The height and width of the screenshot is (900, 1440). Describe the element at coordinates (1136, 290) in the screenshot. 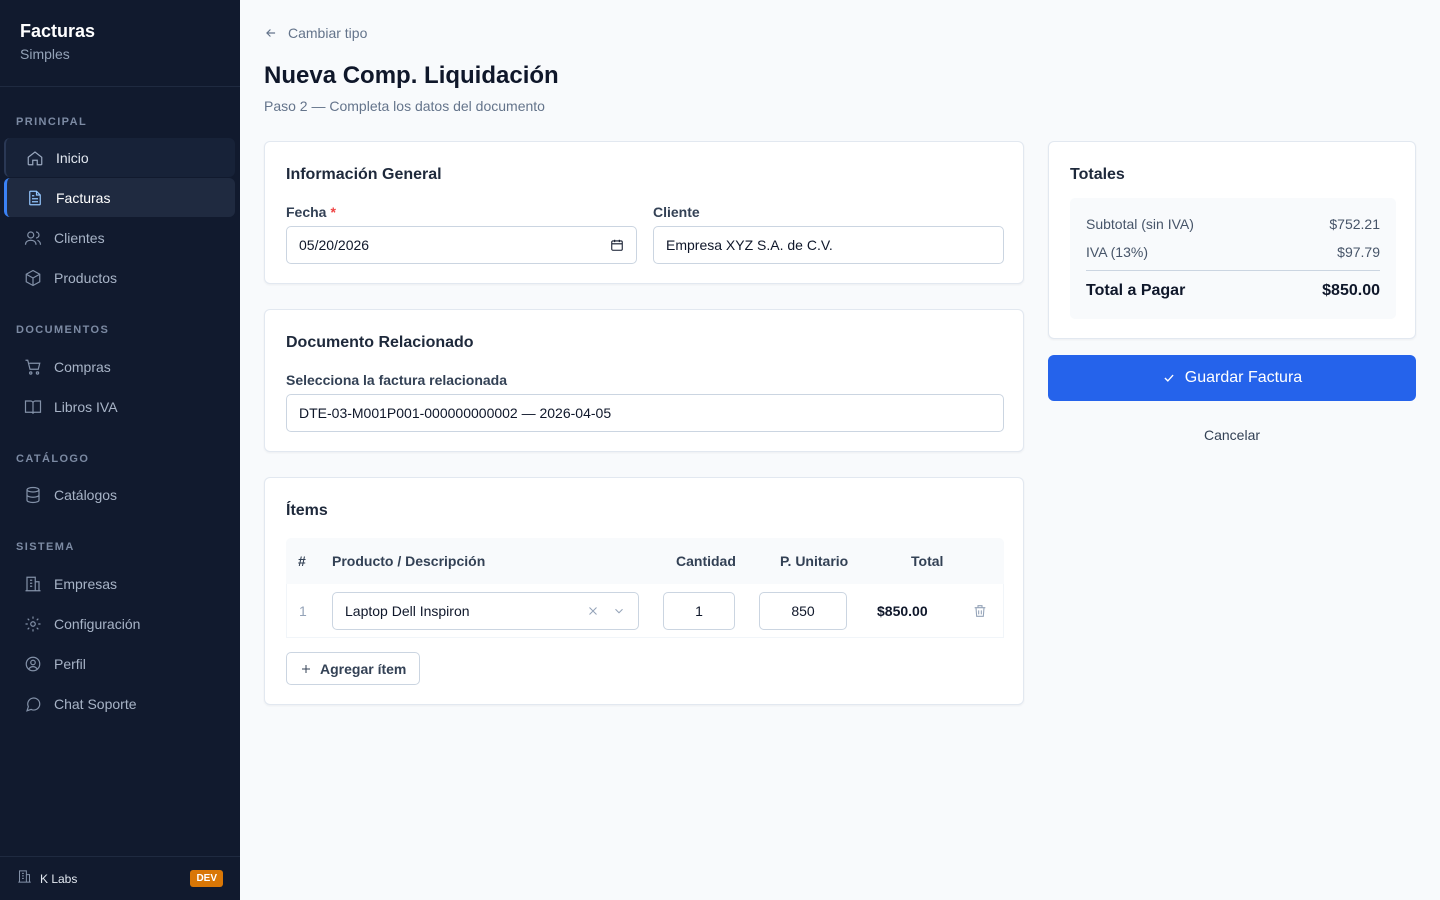

I see `total-label: Total a Pagar` at that location.